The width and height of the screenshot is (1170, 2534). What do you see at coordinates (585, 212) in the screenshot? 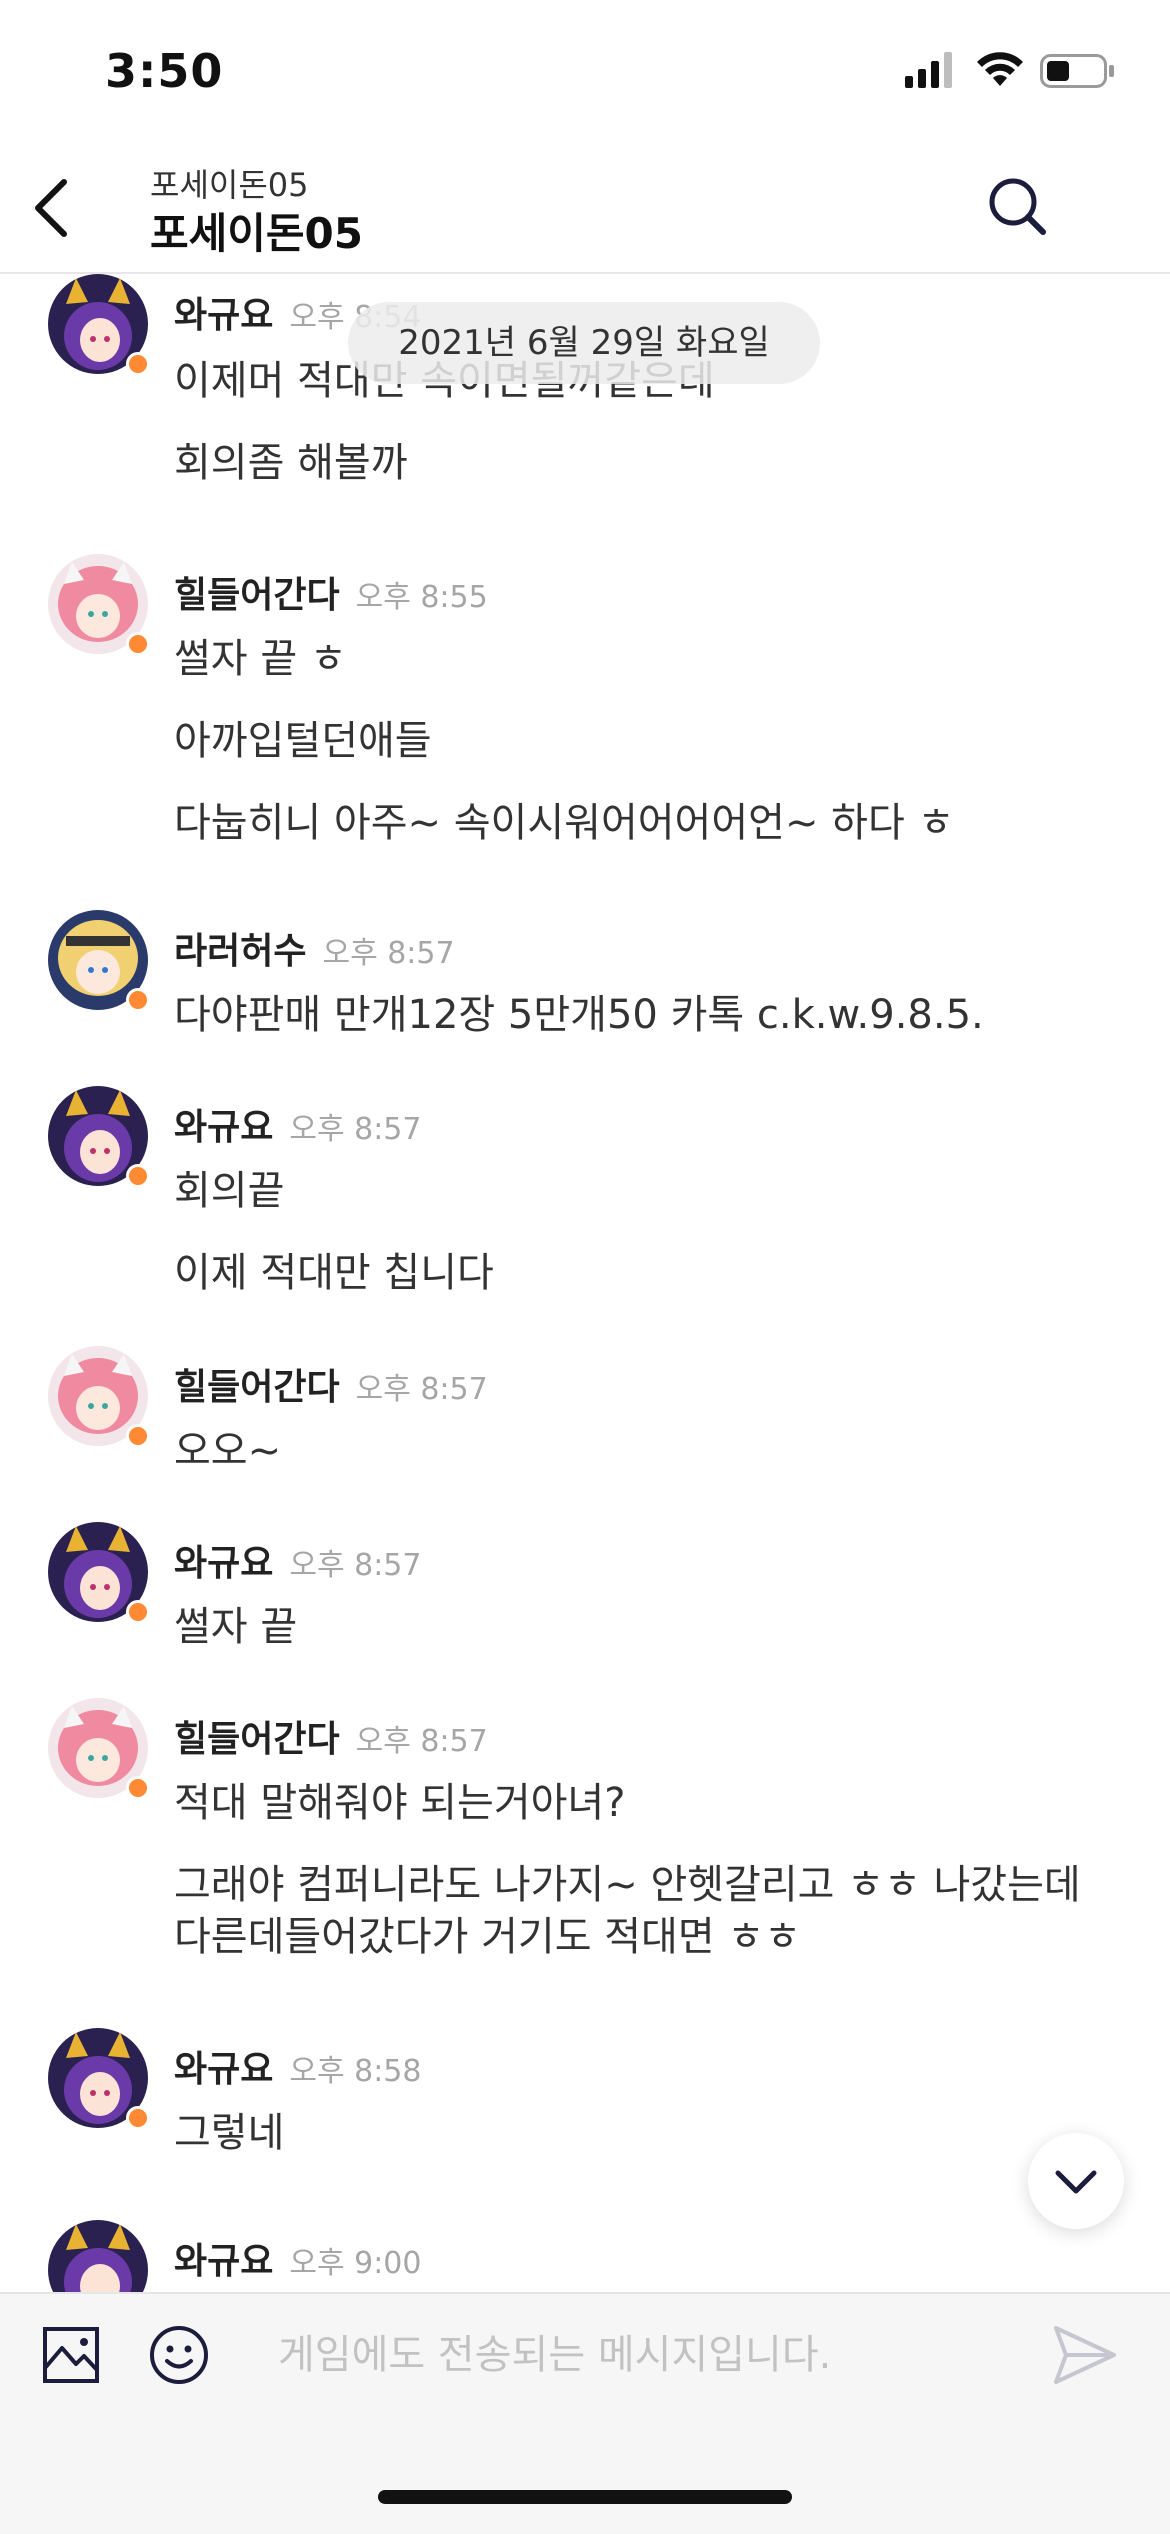
I see `chat-header: 포세이돈05 포세이돈05` at bounding box center [585, 212].